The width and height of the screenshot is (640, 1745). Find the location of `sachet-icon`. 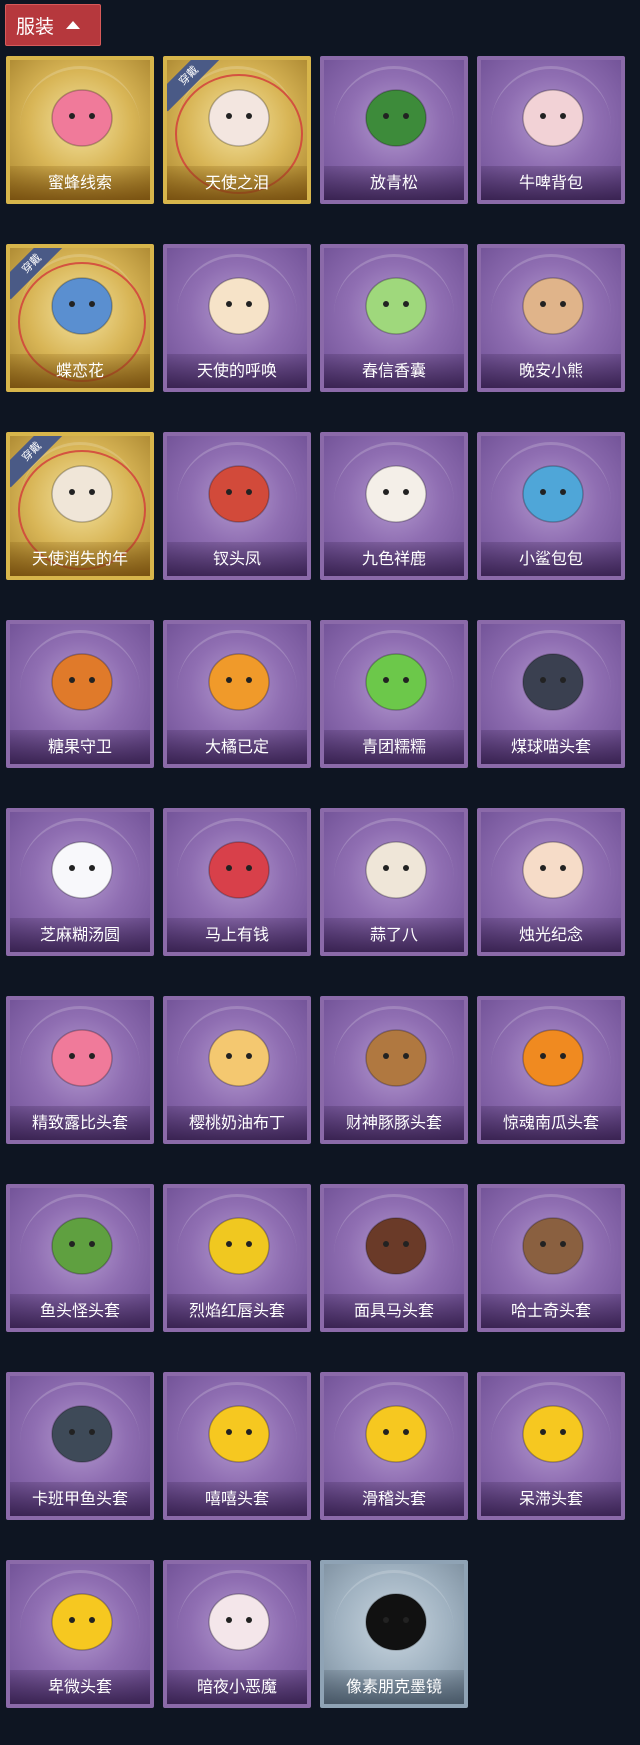

sachet-icon is located at coordinates (396, 306).